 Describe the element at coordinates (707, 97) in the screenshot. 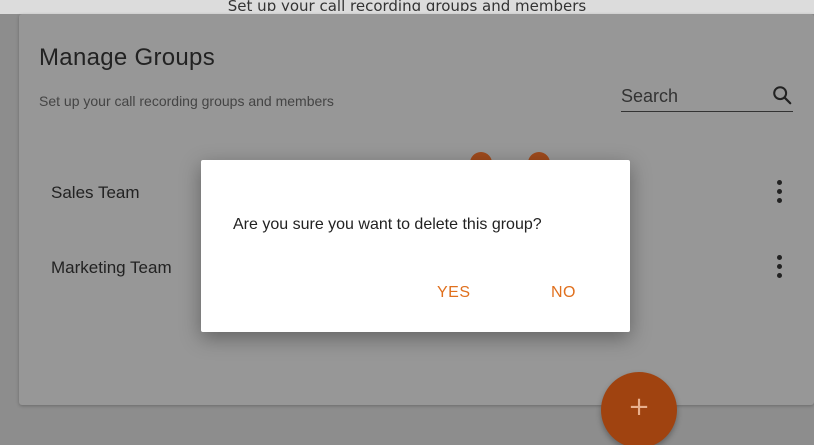

I see `search-field: Search` at that location.